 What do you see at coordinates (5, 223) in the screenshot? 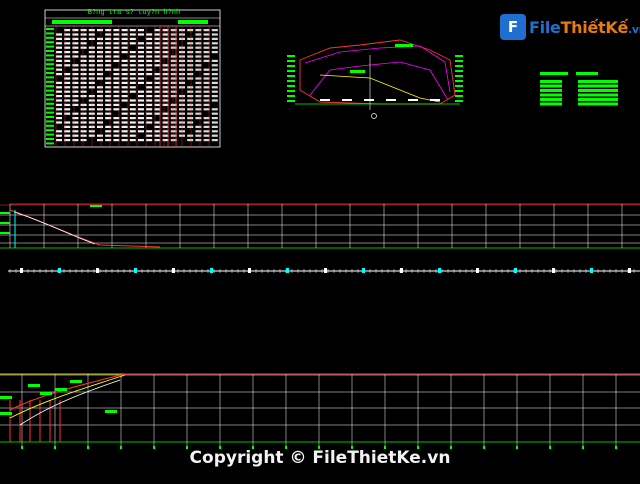
I see `profile-1-label` at bounding box center [5, 223].